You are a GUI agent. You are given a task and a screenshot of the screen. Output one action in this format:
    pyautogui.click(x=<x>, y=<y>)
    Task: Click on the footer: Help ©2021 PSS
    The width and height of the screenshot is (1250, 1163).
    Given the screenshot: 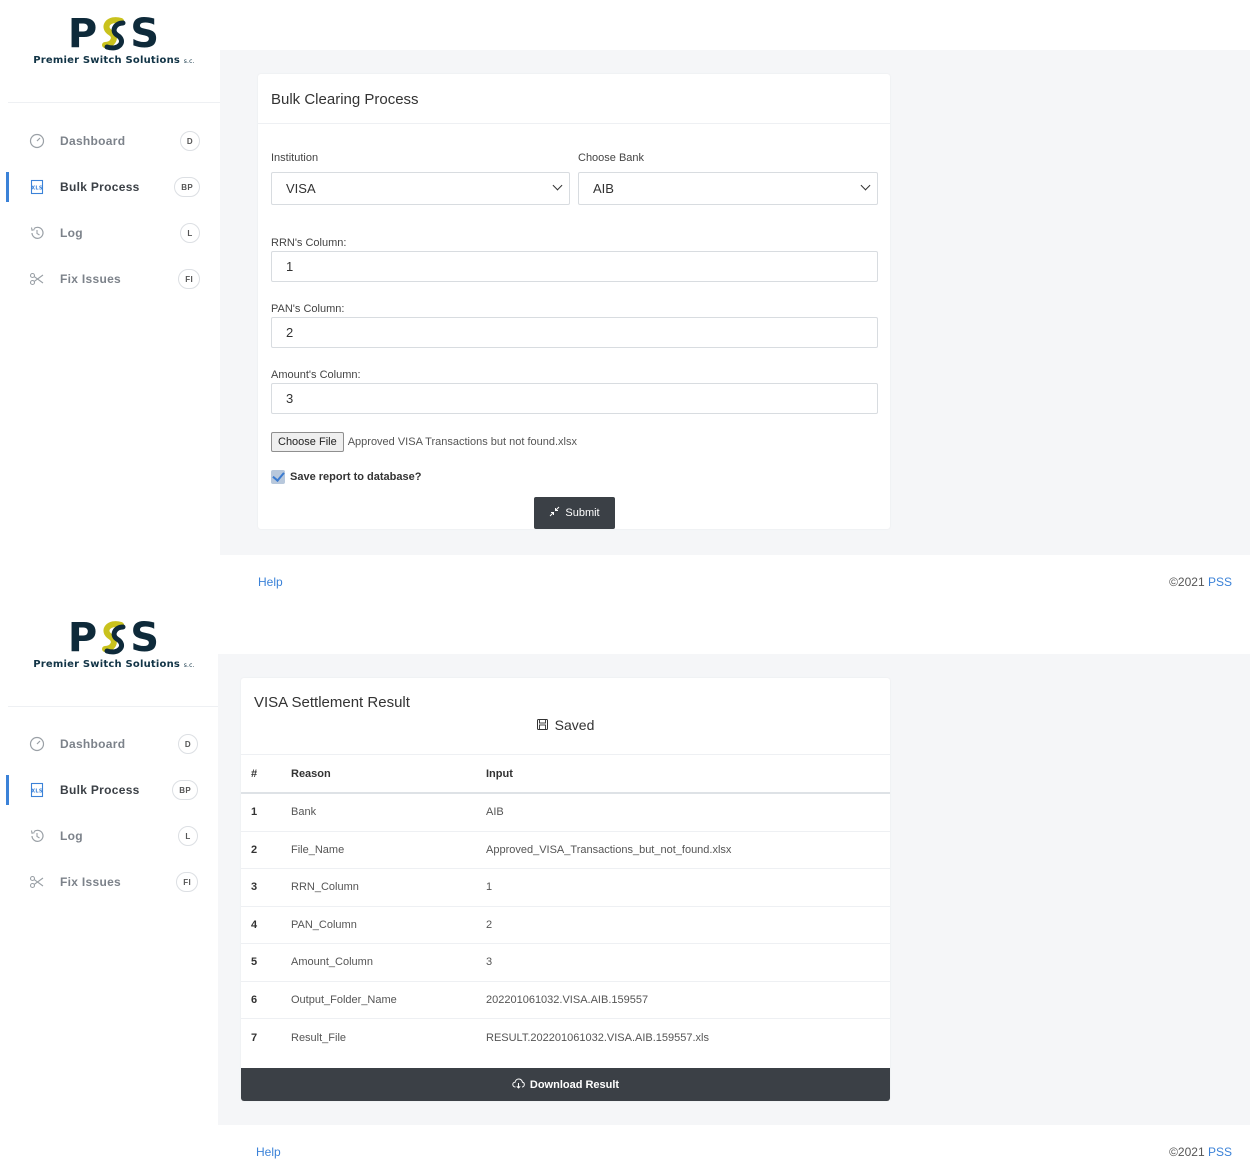 What is the action you would take?
    pyautogui.click(x=735, y=575)
    